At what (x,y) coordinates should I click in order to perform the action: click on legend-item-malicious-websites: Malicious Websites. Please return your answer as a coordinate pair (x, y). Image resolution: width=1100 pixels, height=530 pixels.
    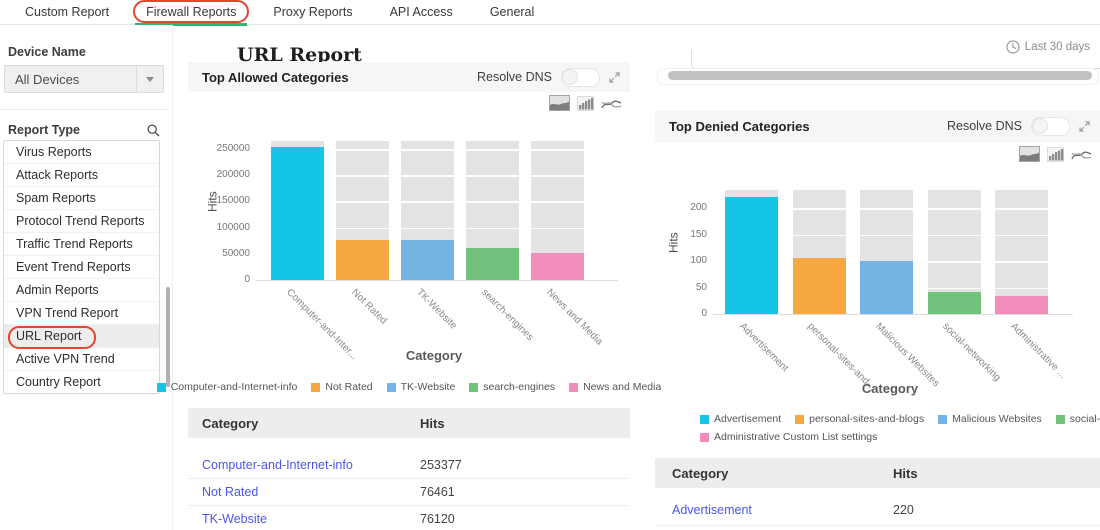
    Looking at the image, I should click on (990, 419).